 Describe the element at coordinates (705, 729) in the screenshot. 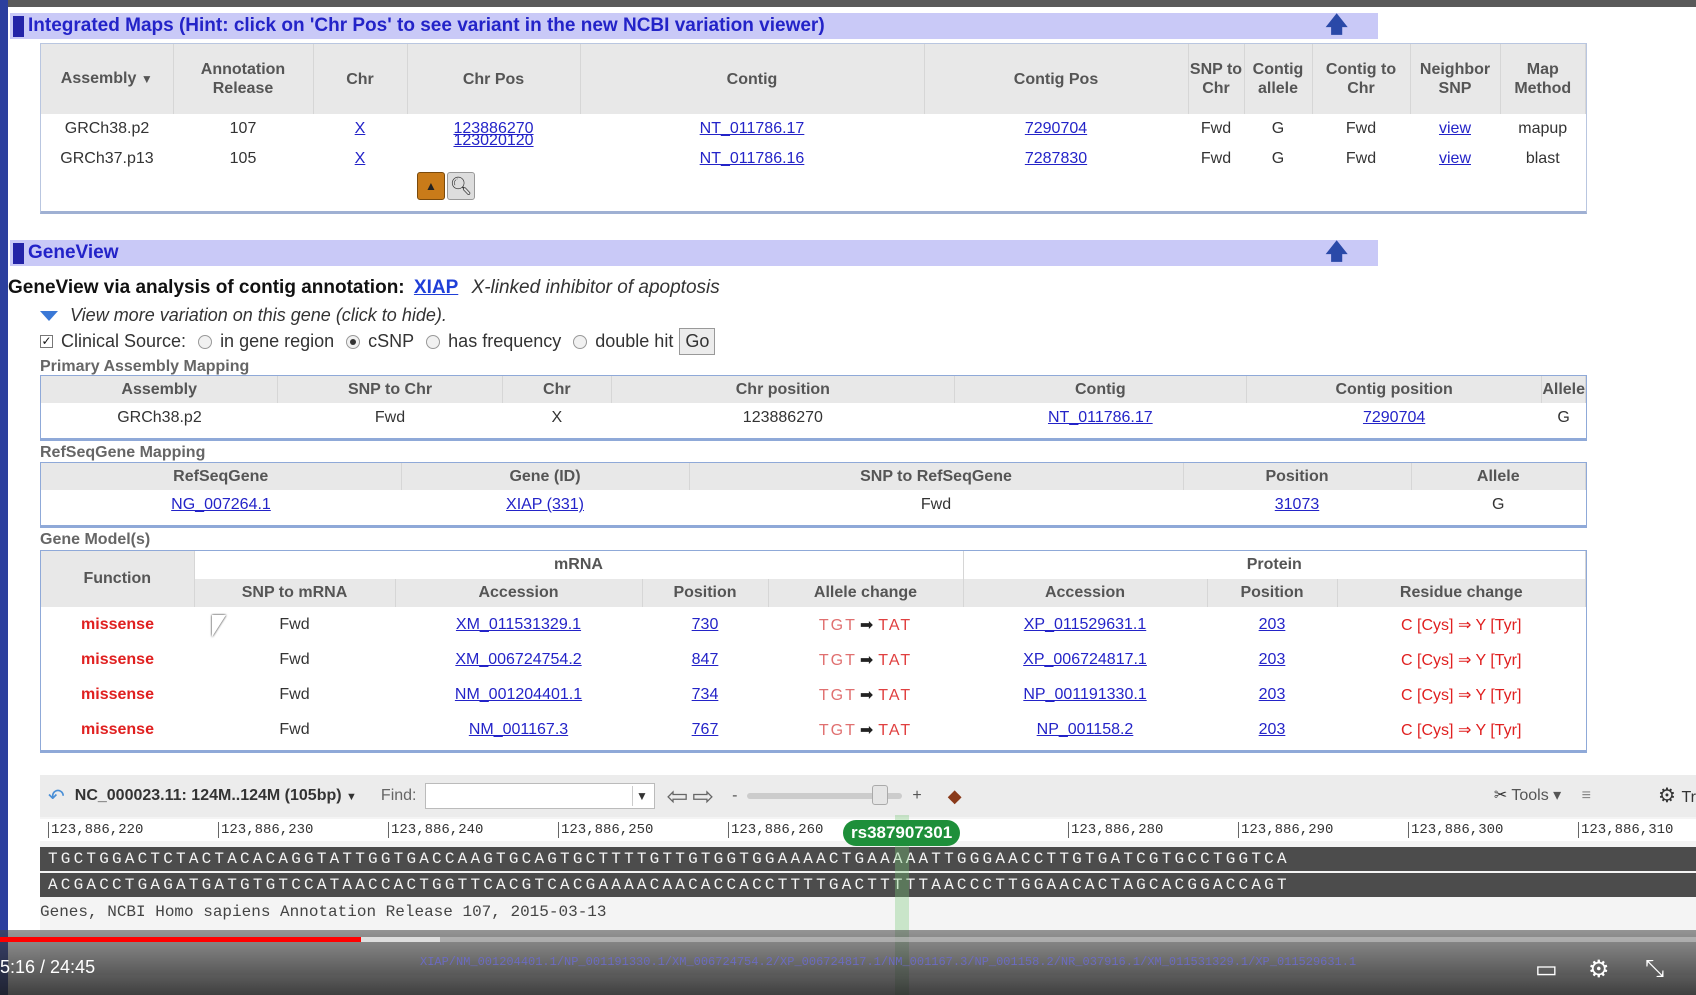

I see `mrna-position-link: 767` at that location.